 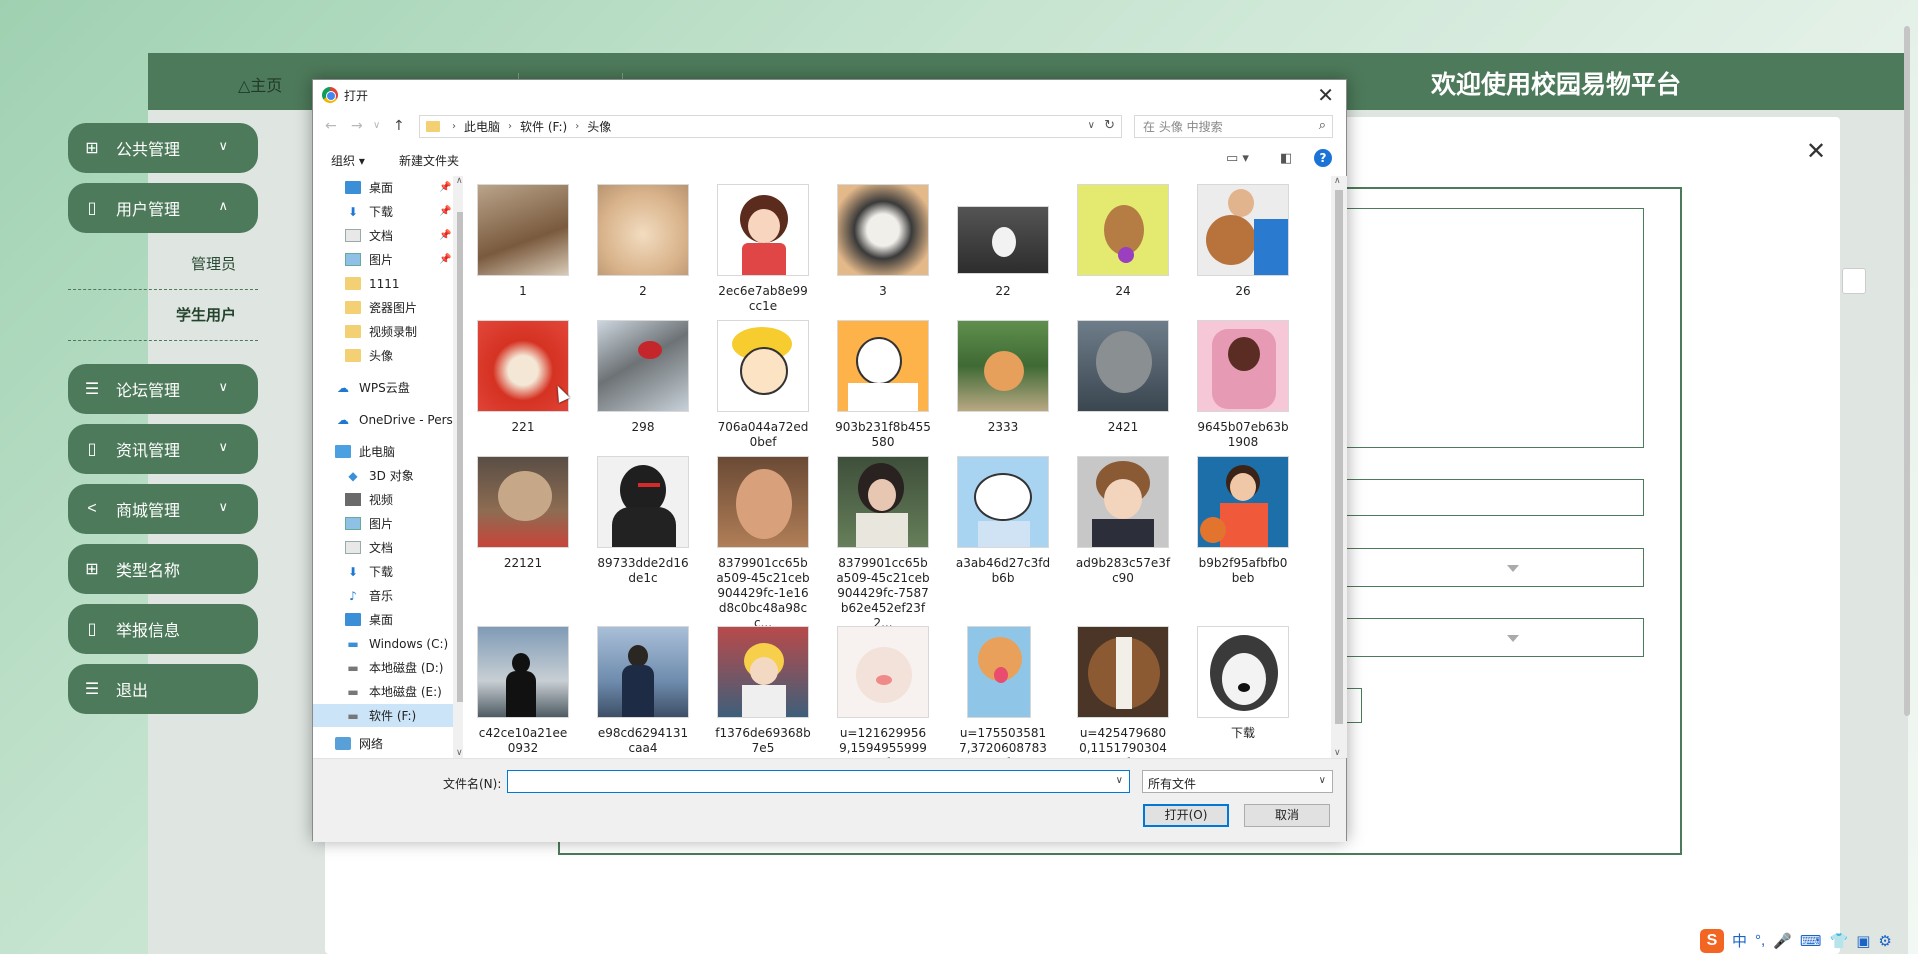 I want to click on refresh-icon: ↻, so click(x=1109, y=125).